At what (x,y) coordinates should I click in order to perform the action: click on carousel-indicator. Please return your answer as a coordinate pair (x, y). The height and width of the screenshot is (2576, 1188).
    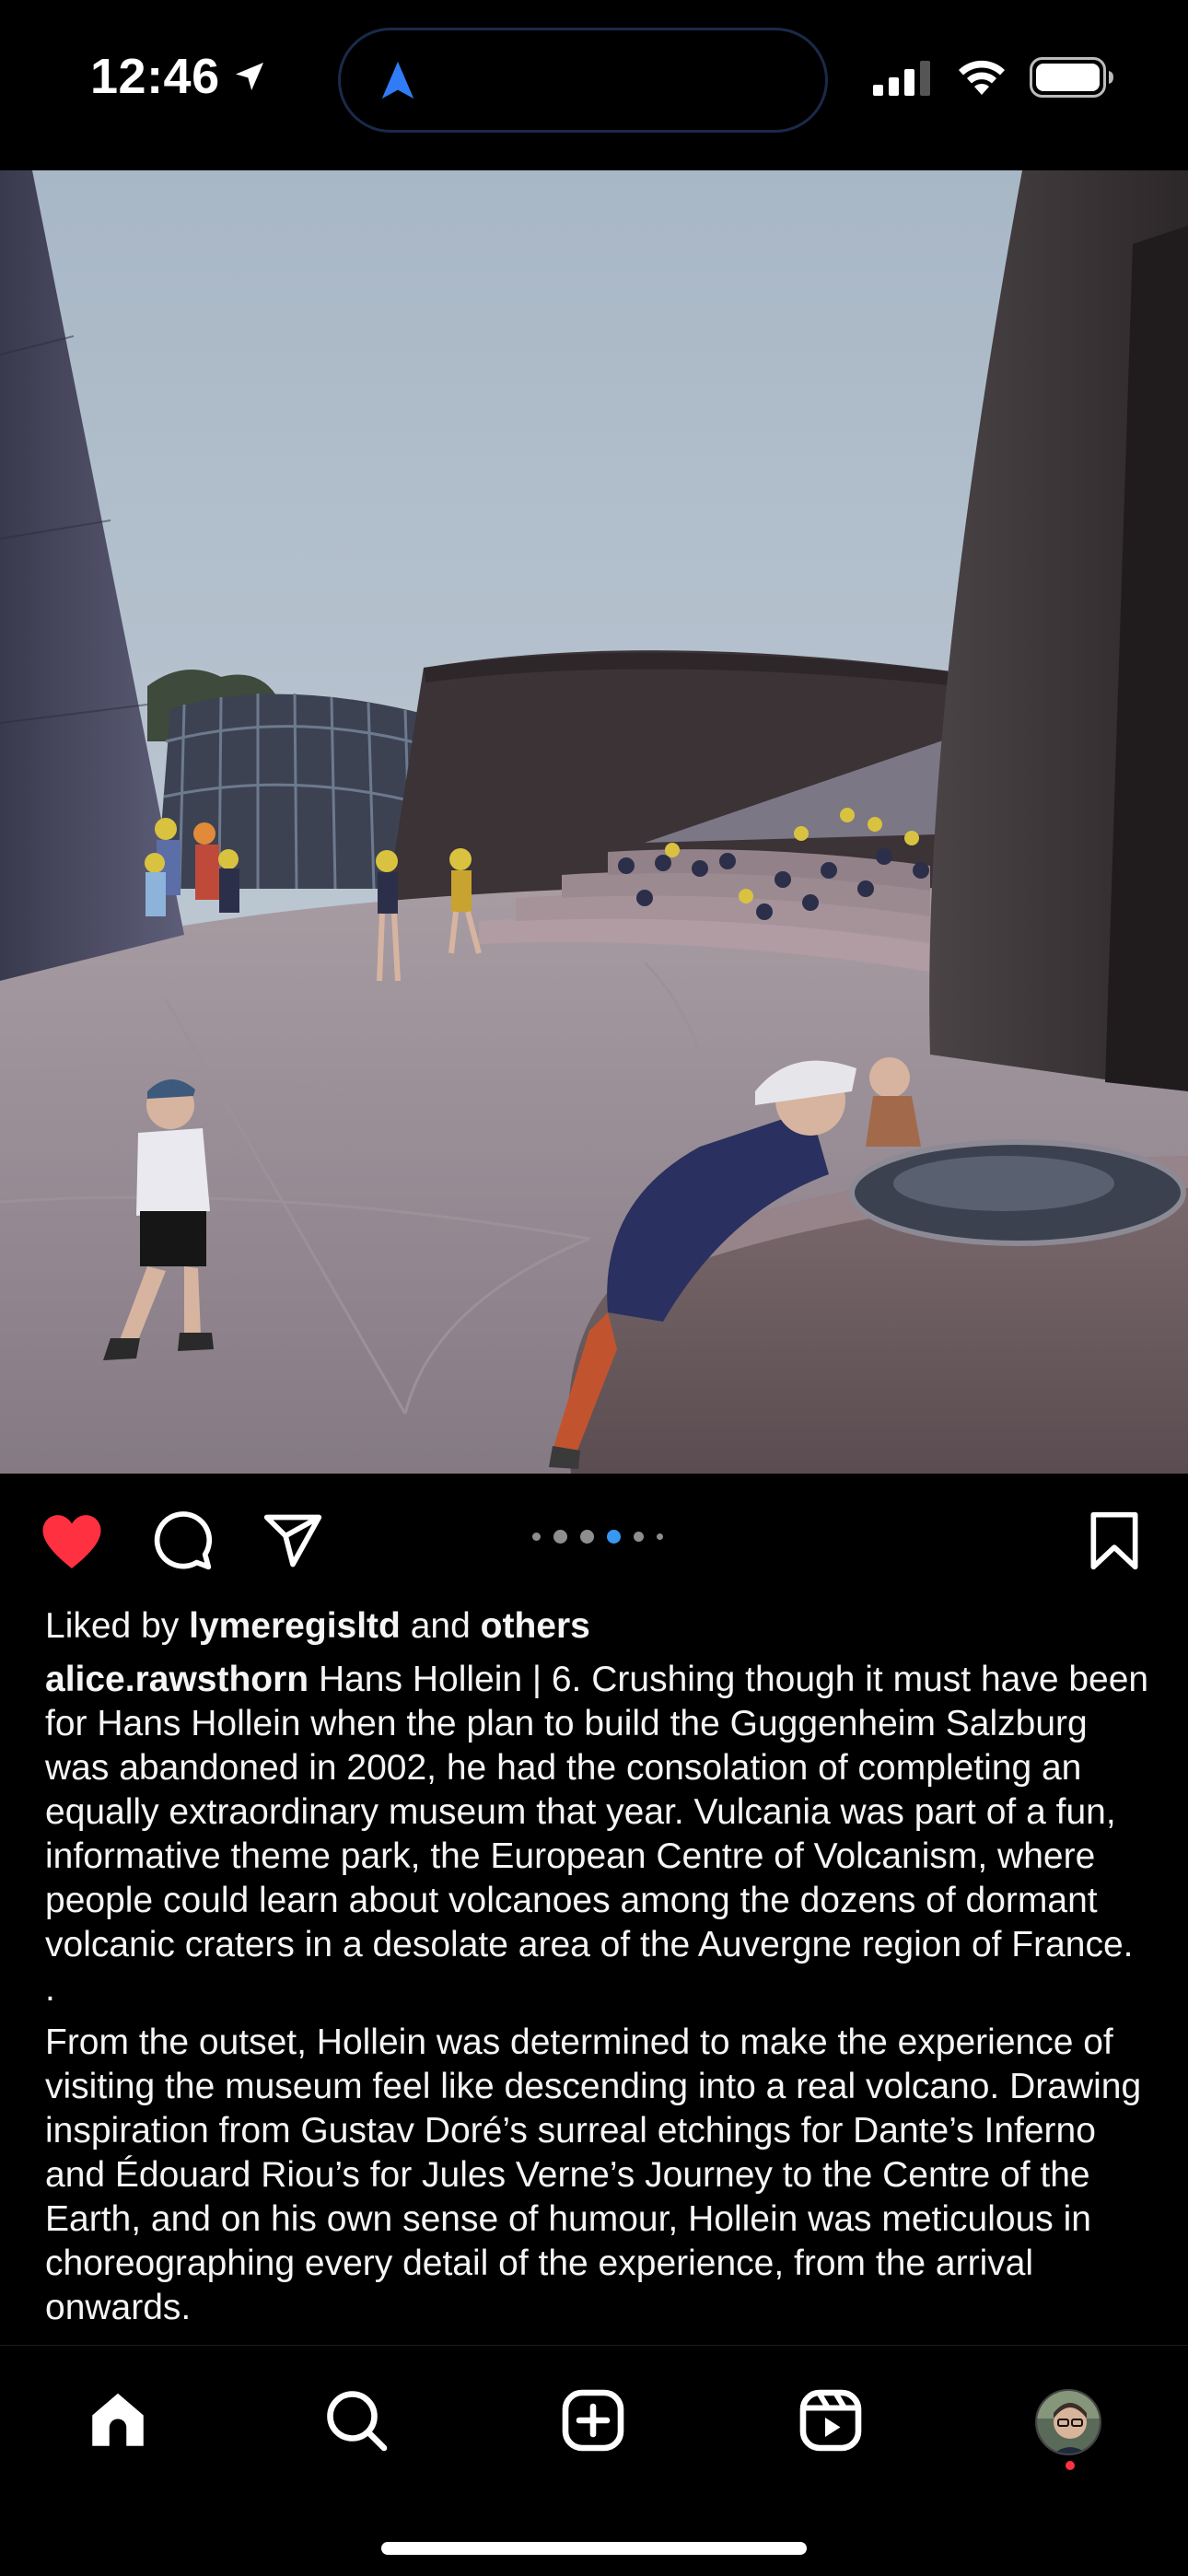
    Looking at the image, I should click on (597, 1537).